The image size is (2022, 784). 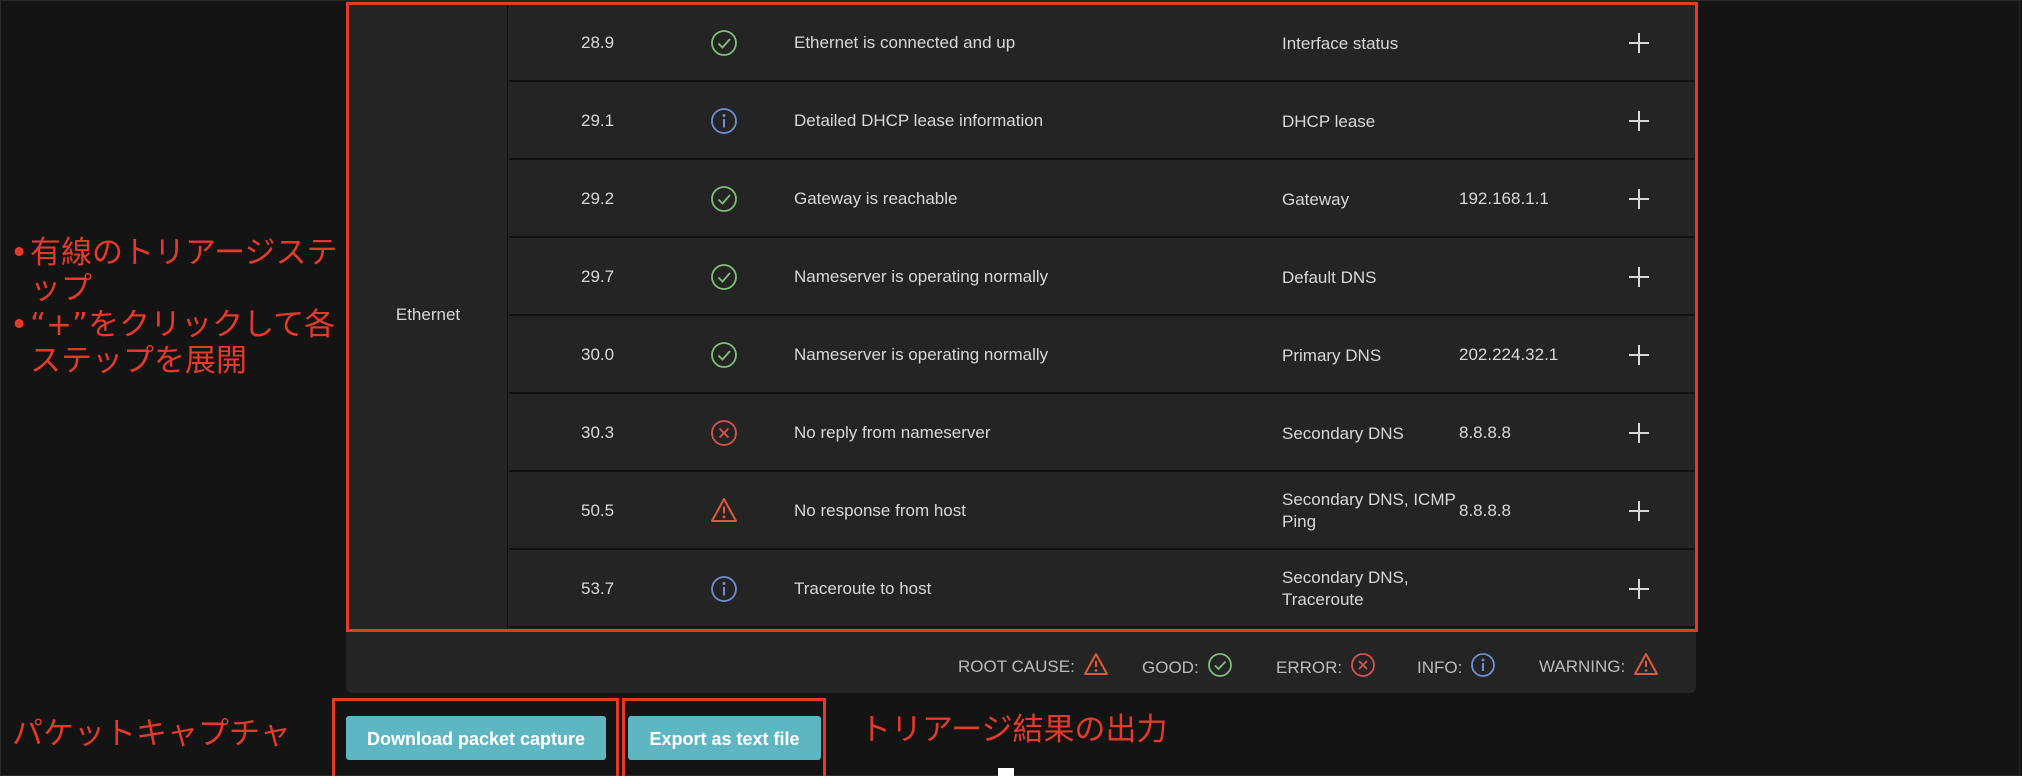 I want to click on check-circle-icon, so click(x=1220, y=667).